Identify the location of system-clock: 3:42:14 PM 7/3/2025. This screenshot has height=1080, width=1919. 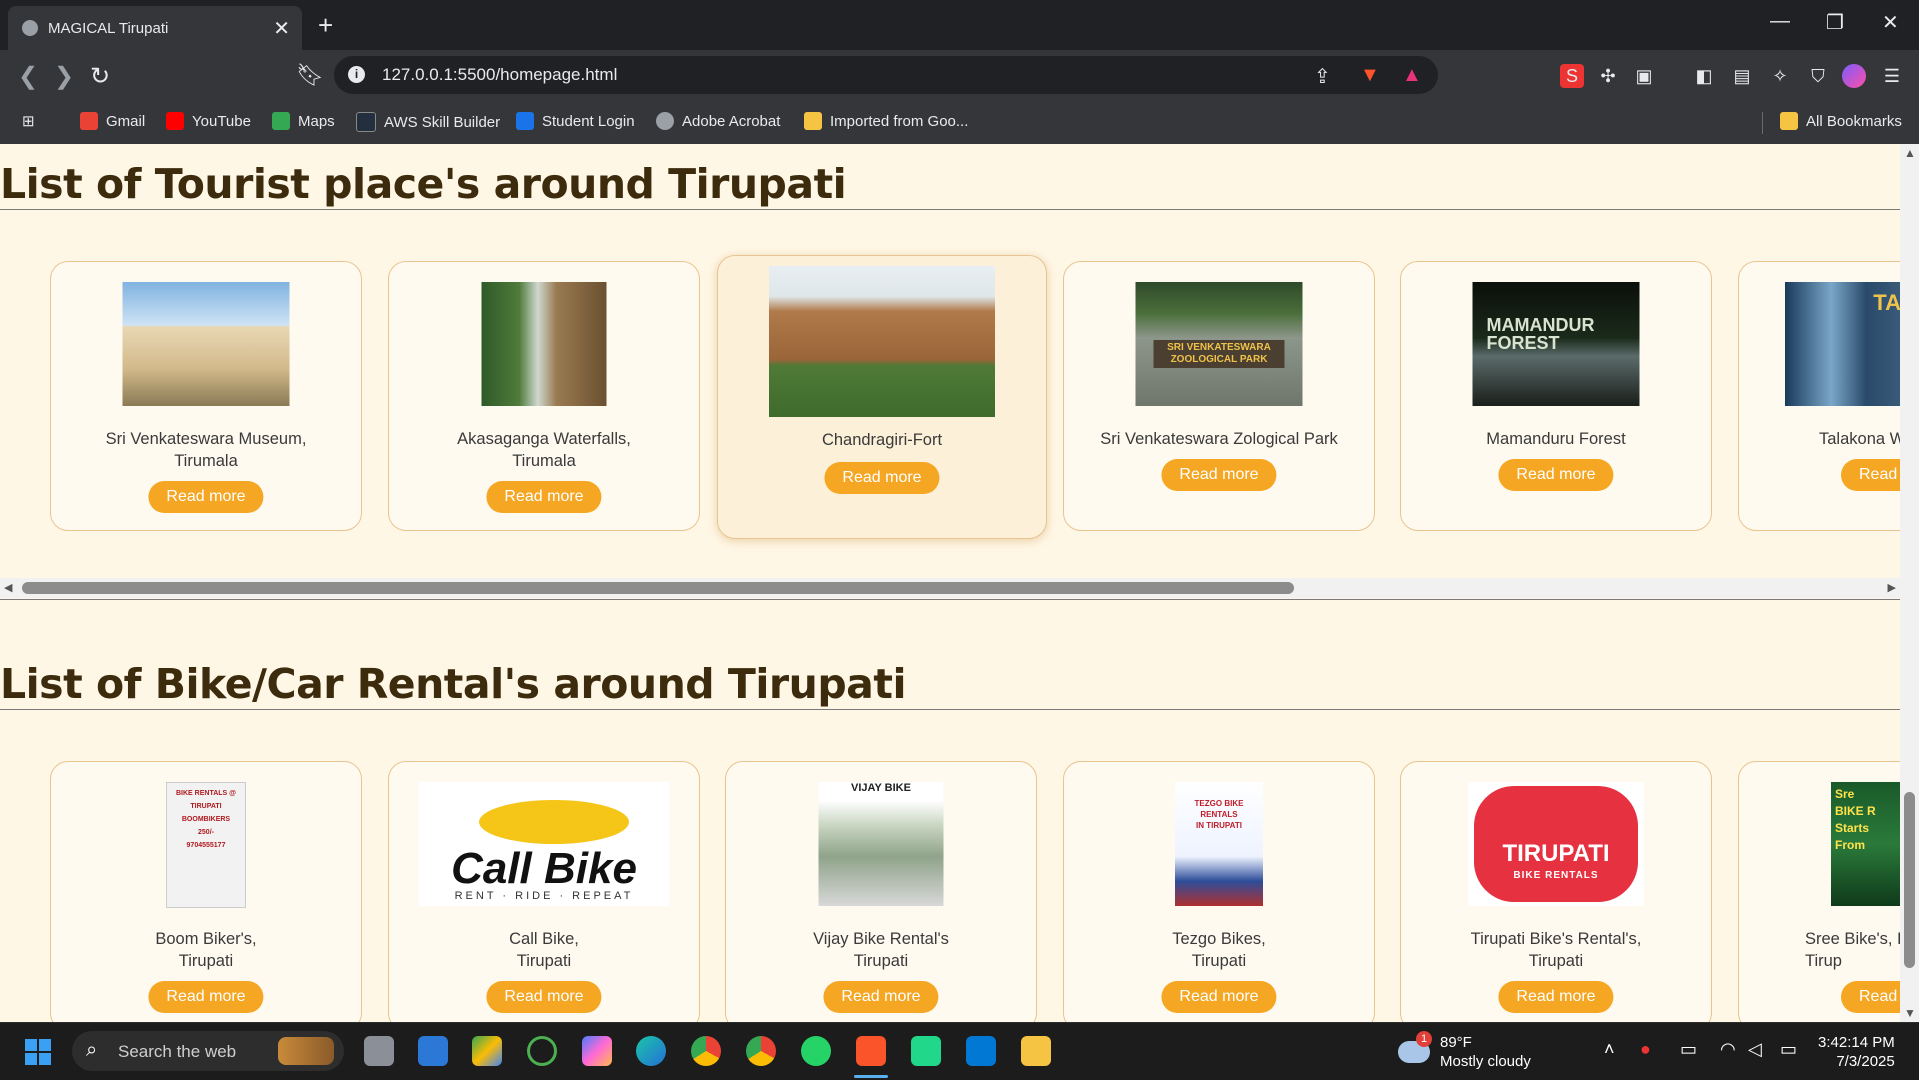
(1856, 1052).